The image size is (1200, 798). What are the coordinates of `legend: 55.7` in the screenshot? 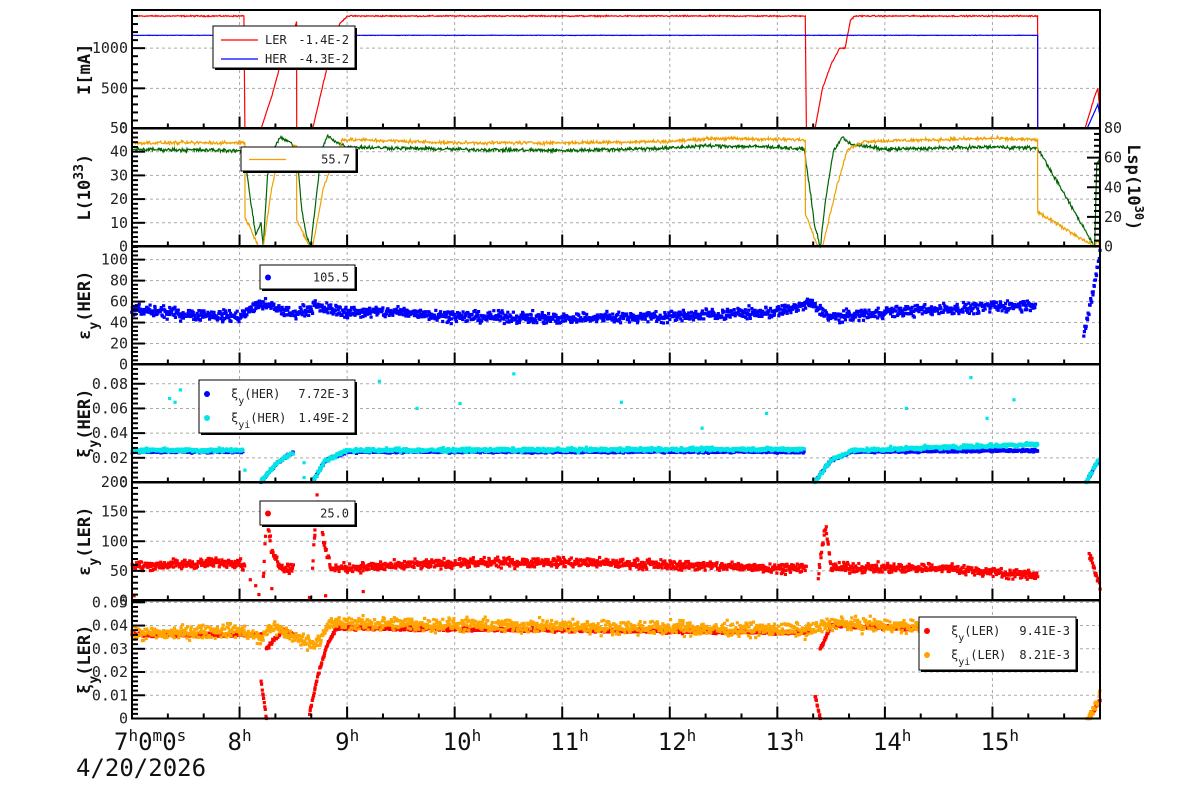 It's located at (299, 159).